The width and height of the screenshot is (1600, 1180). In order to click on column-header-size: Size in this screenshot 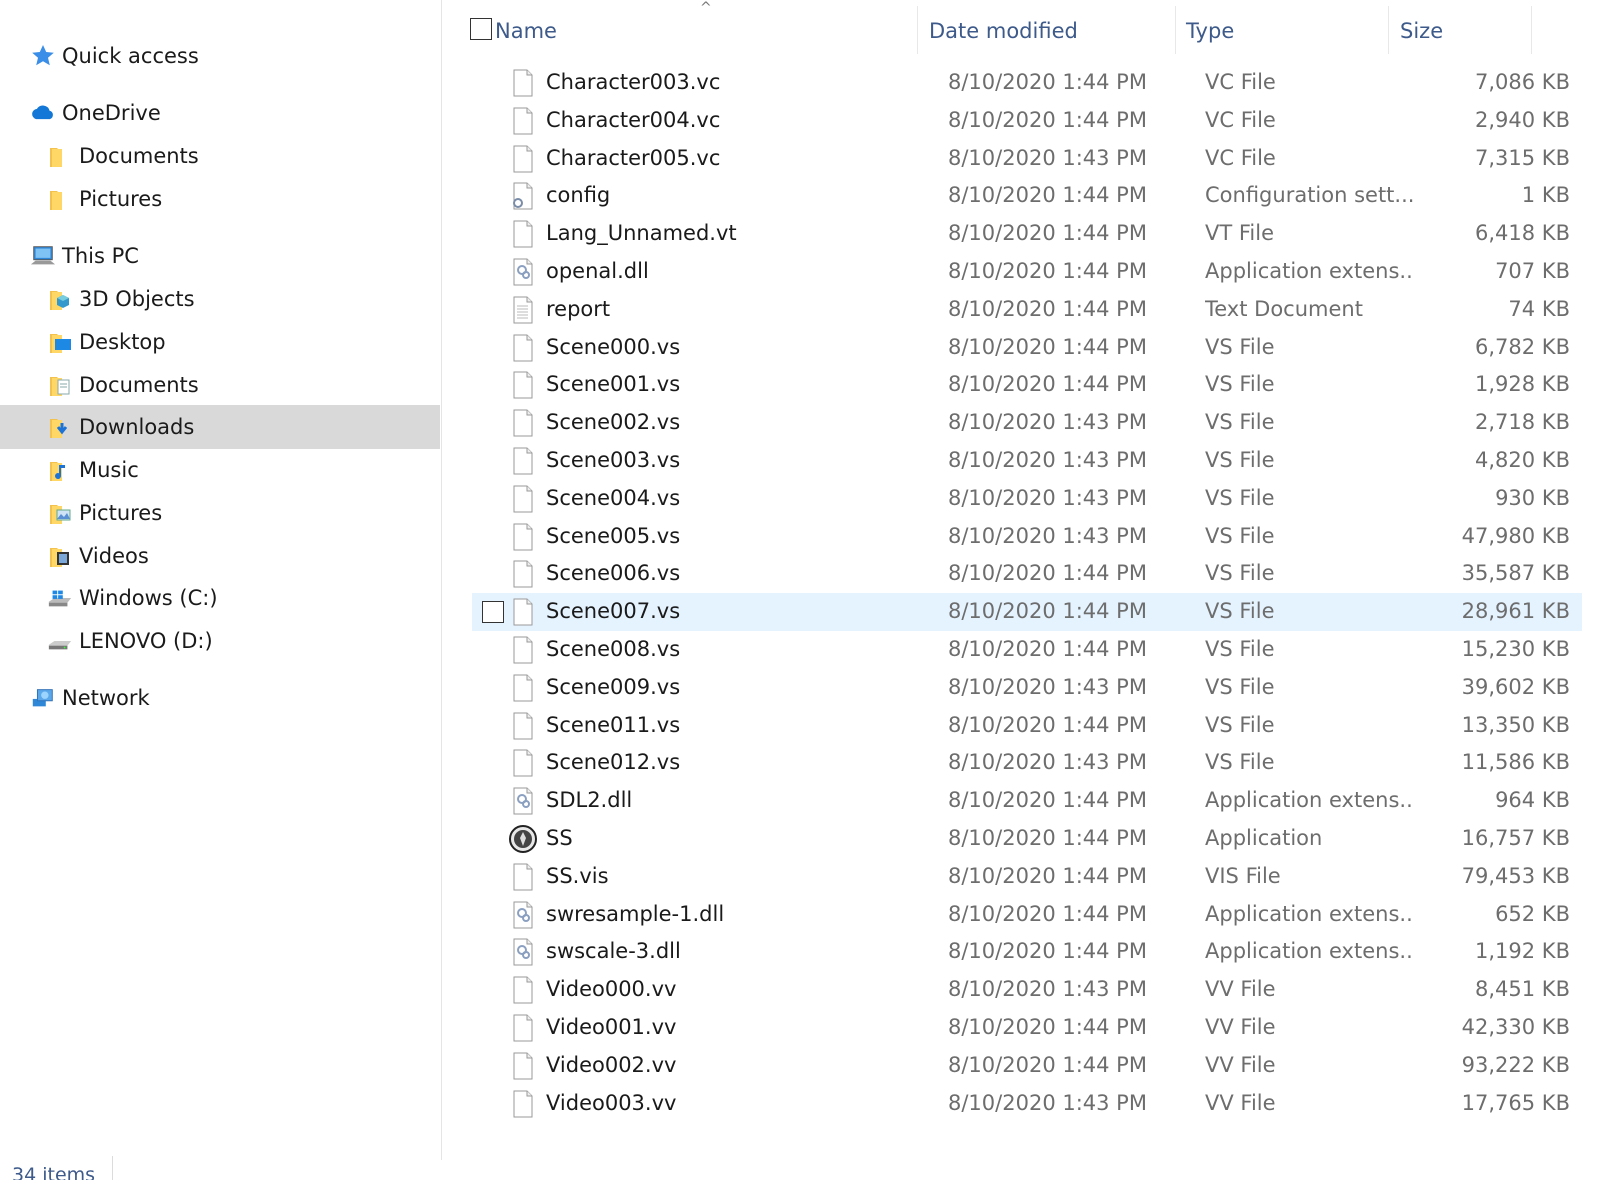, I will do `click(1421, 31)`.